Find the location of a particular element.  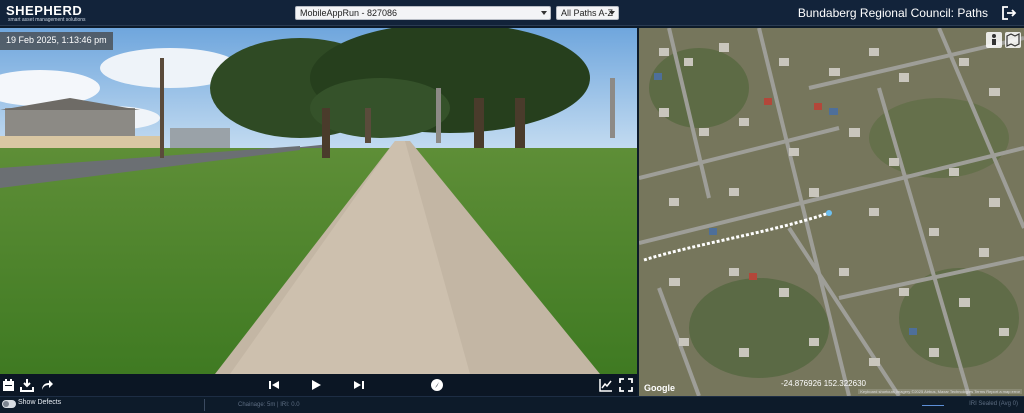

paths-select-value: All Paths A-Z is located at coordinates (587, 13).